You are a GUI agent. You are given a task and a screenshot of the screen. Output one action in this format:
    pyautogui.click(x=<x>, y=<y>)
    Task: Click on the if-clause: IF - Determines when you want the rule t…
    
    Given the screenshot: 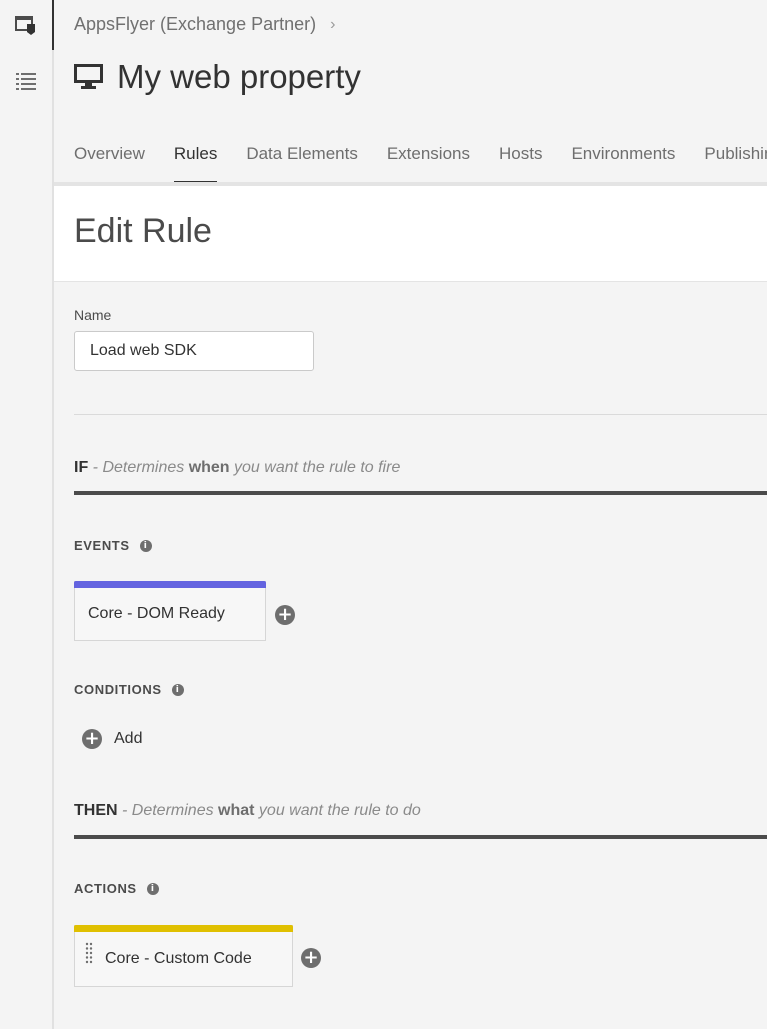 What is the action you would take?
    pyautogui.click(x=237, y=468)
    